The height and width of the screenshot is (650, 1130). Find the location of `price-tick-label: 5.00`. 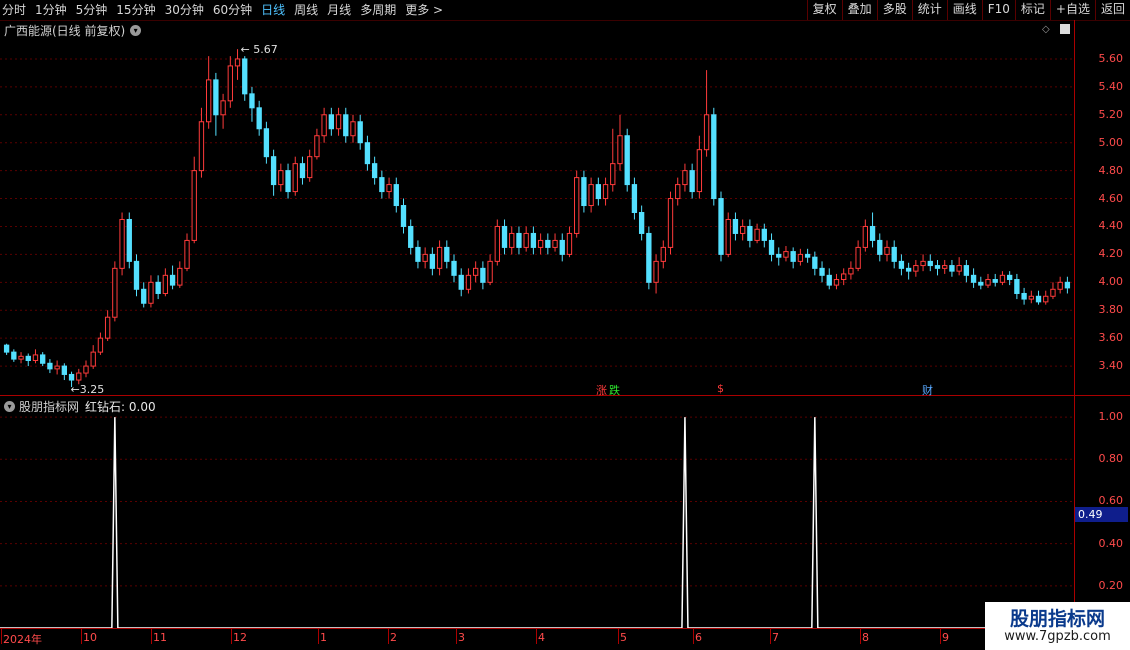

price-tick-label: 5.00 is located at coordinates (1111, 142).